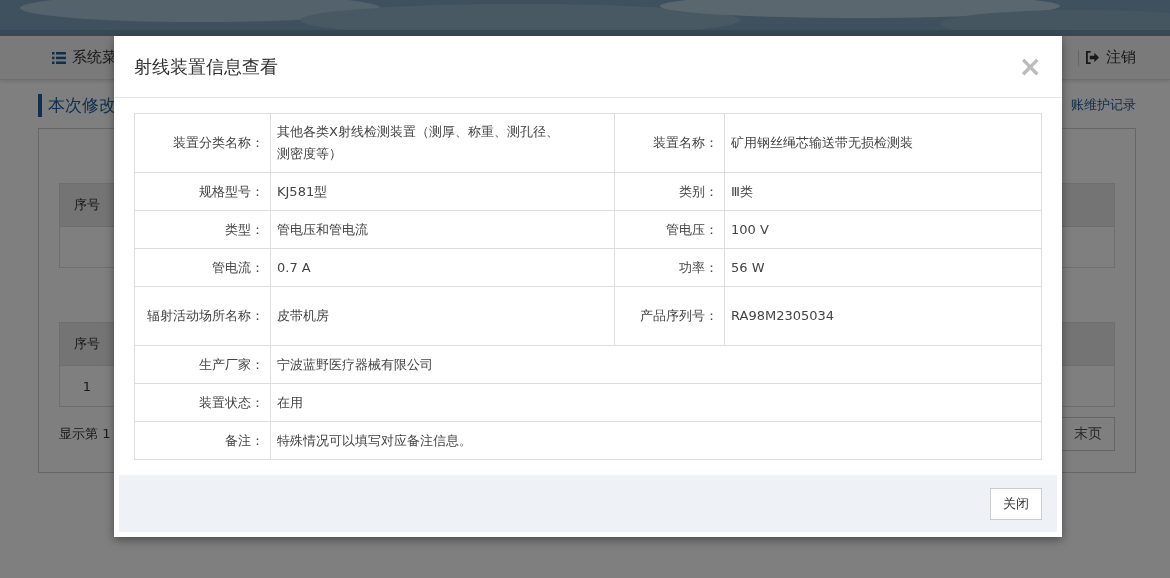  What do you see at coordinates (656, 364) in the screenshot?
I see `field-value: 宁波蓝野医疗器械有限公司` at bounding box center [656, 364].